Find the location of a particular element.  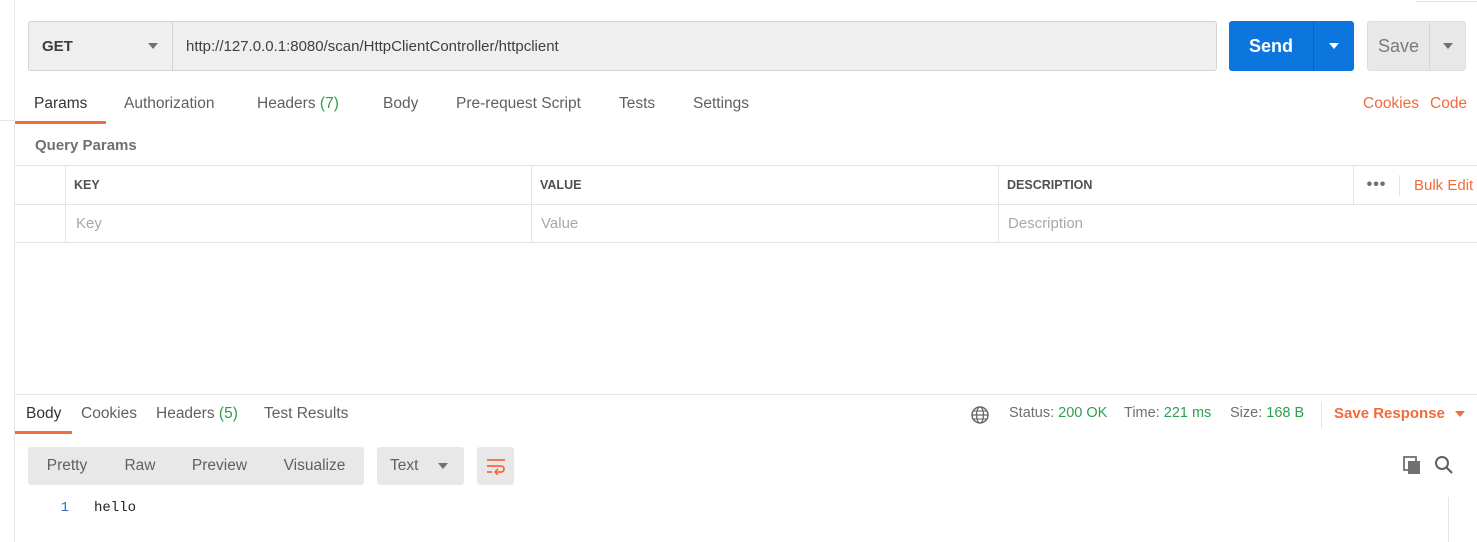

column-header-value: VALUE is located at coordinates (764, 185).